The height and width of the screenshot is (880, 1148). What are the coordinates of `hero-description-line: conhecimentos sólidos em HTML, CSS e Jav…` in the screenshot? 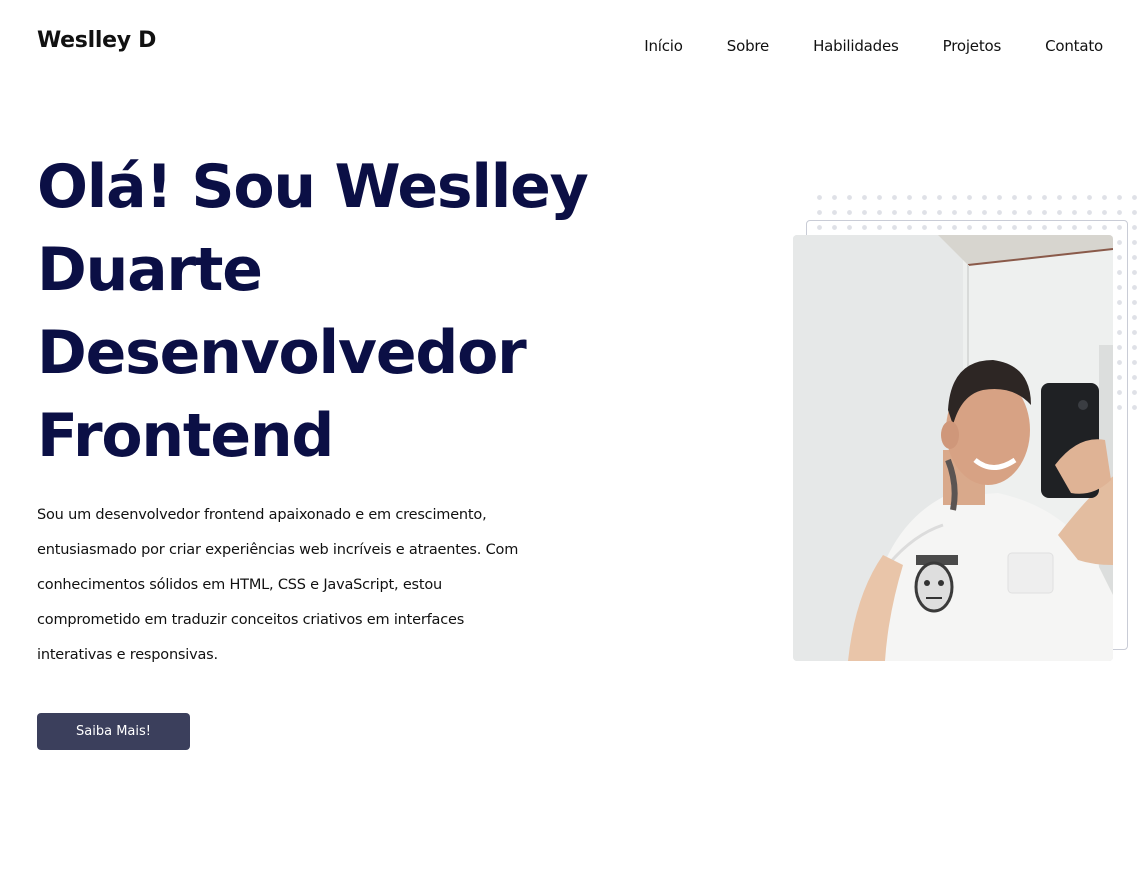 It's located at (240, 585).